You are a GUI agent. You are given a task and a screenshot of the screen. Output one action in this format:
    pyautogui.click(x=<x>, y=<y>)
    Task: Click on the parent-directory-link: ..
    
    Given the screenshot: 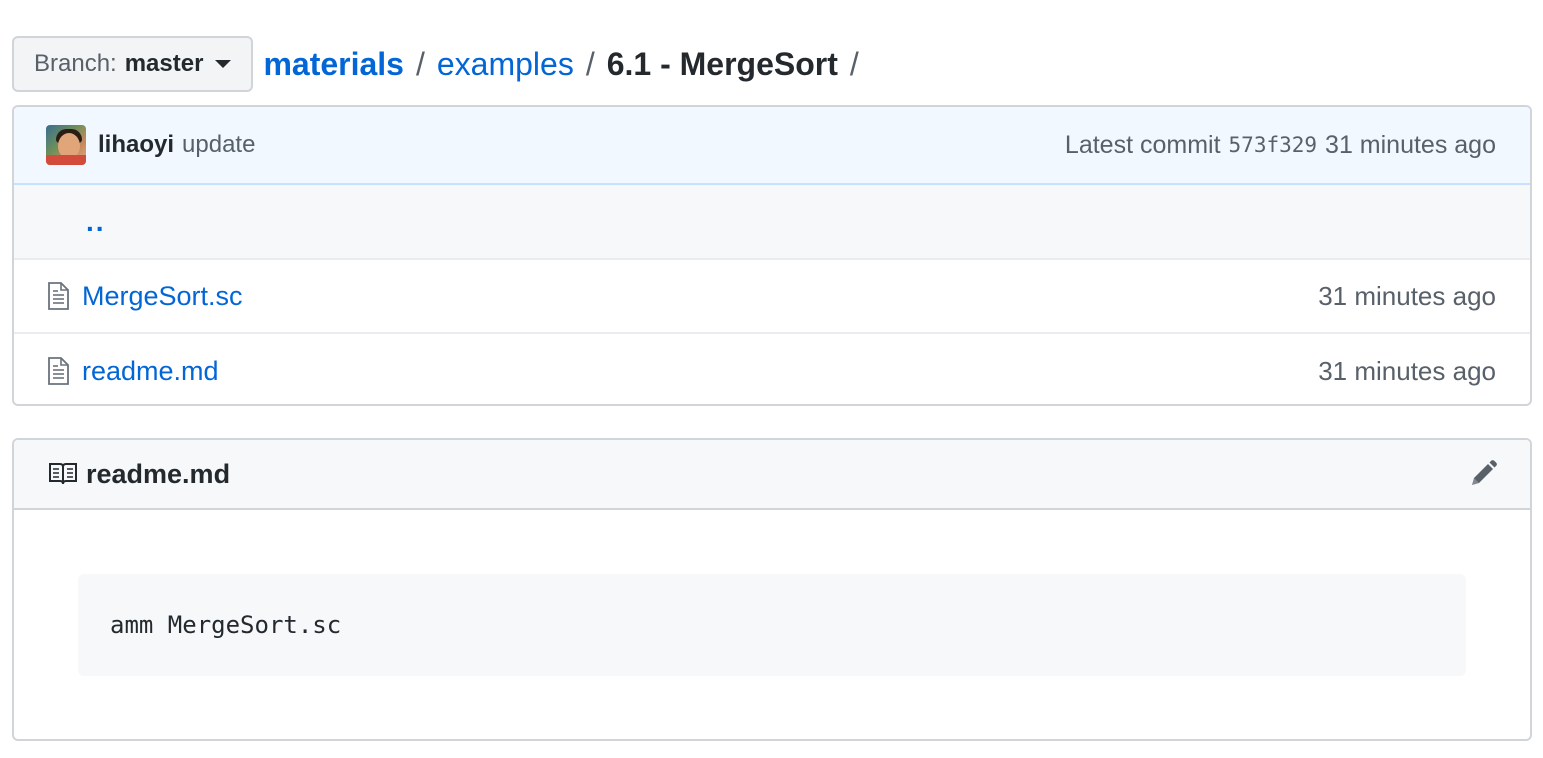 What is the action you would take?
    pyautogui.click(x=96, y=222)
    